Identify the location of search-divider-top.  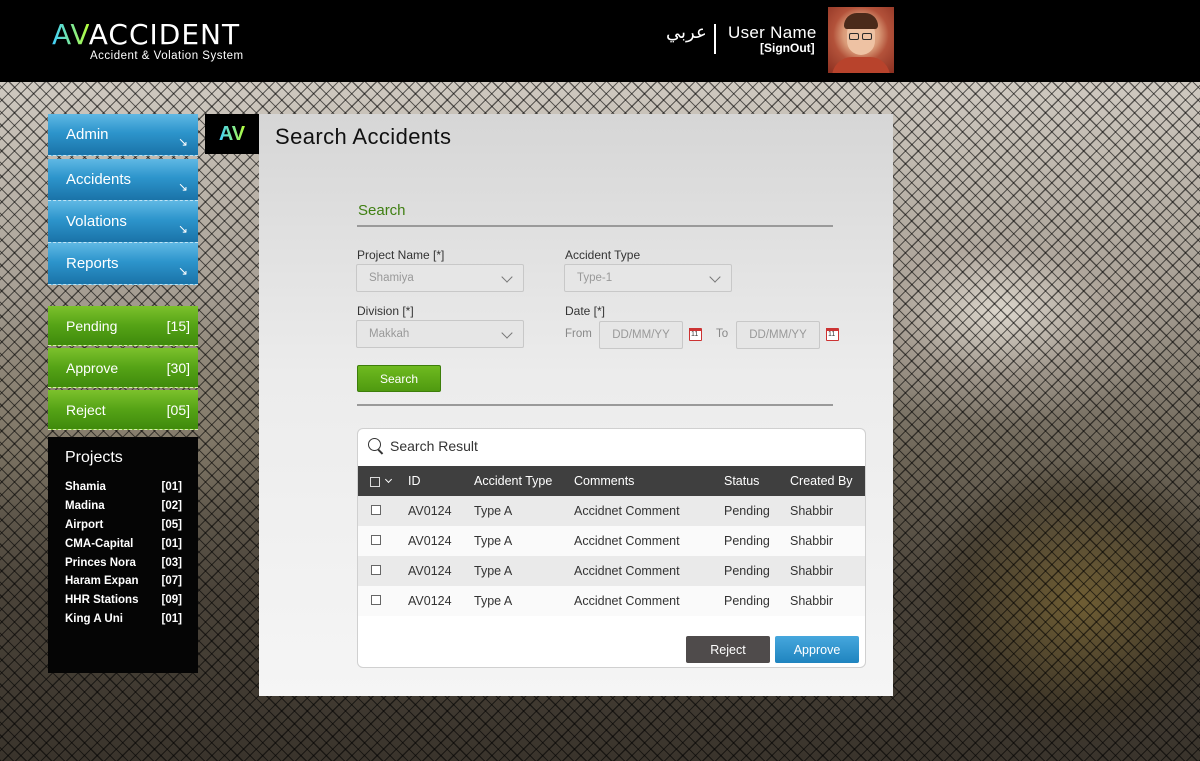
(595, 226).